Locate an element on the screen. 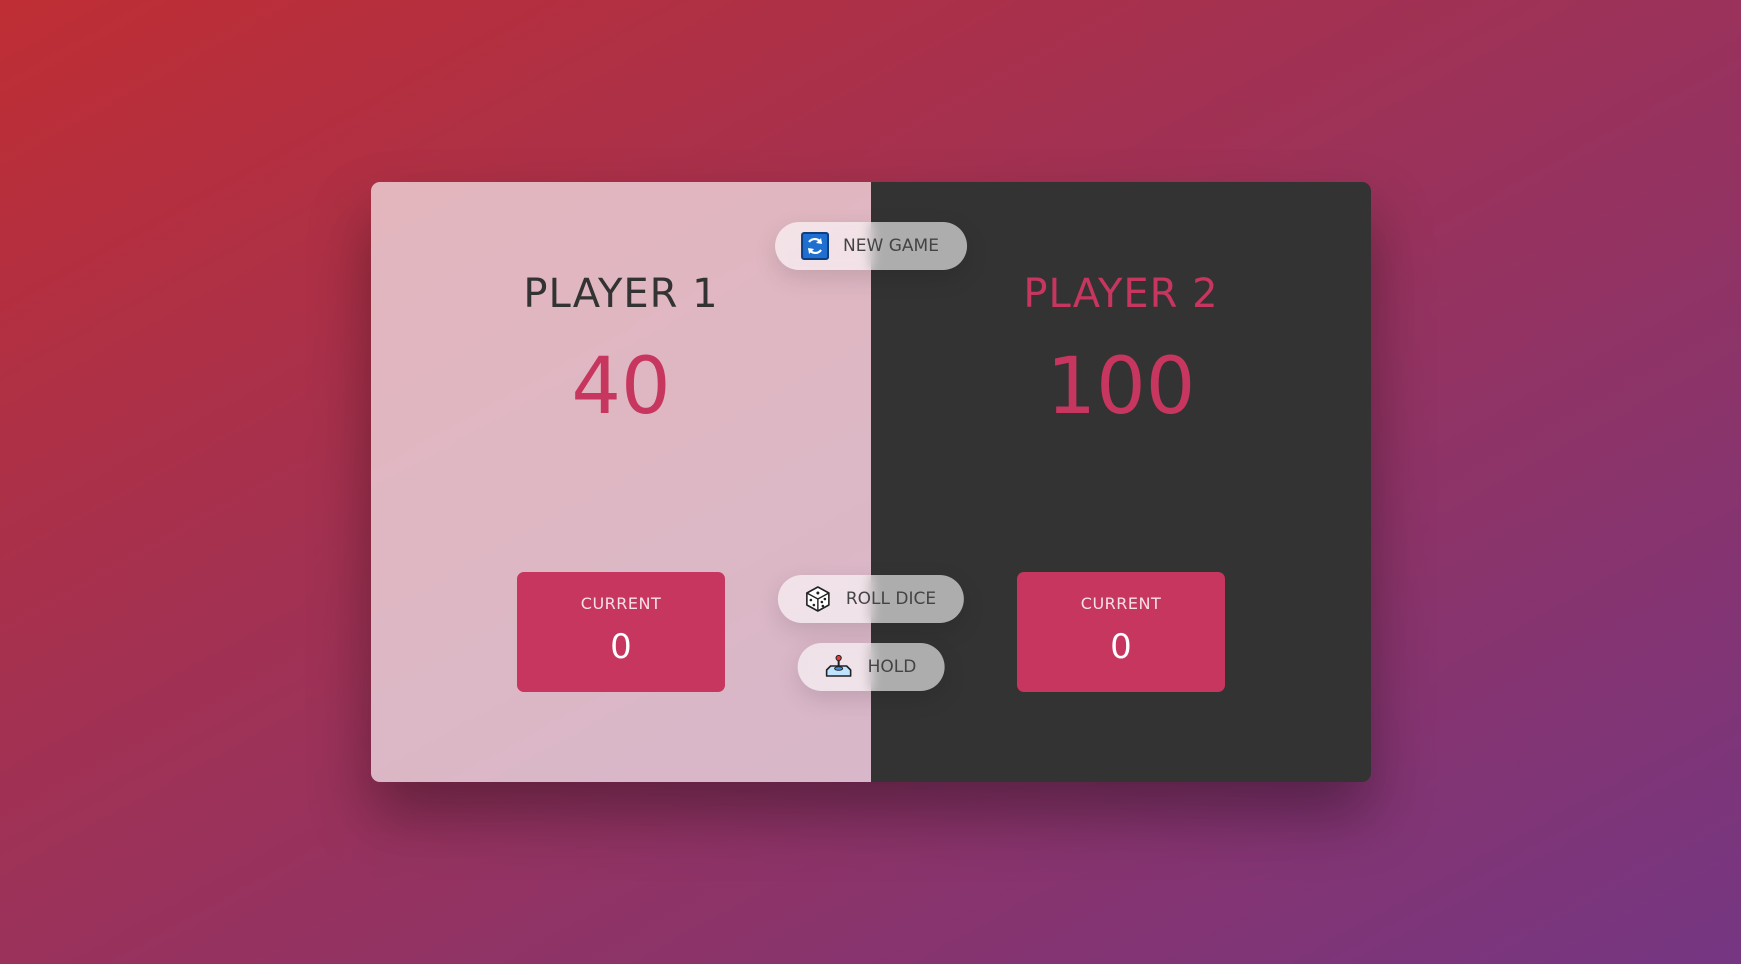 The image size is (1741, 964). player-1-name: PLAYER 1 is located at coordinates (621, 294).